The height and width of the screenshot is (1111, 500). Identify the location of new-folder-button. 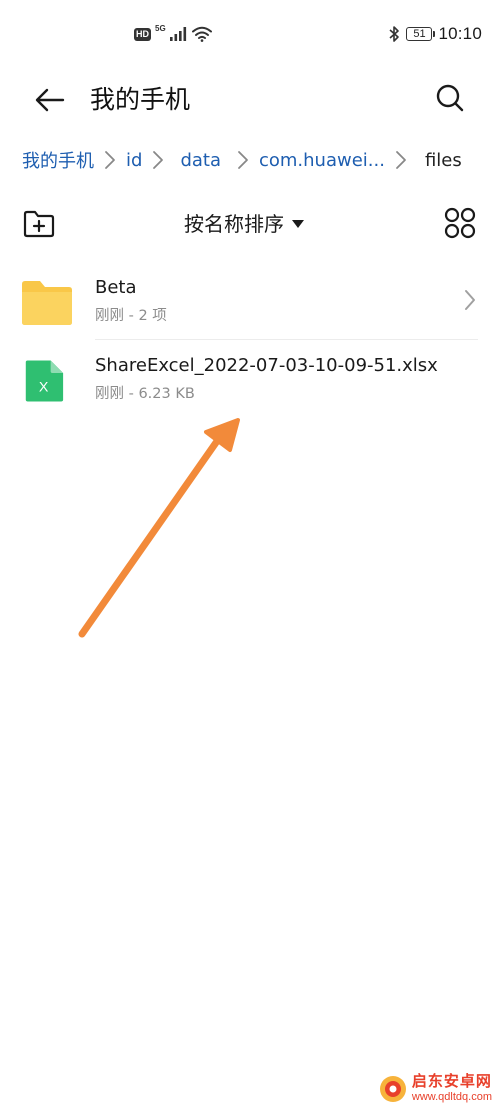
(39, 224).